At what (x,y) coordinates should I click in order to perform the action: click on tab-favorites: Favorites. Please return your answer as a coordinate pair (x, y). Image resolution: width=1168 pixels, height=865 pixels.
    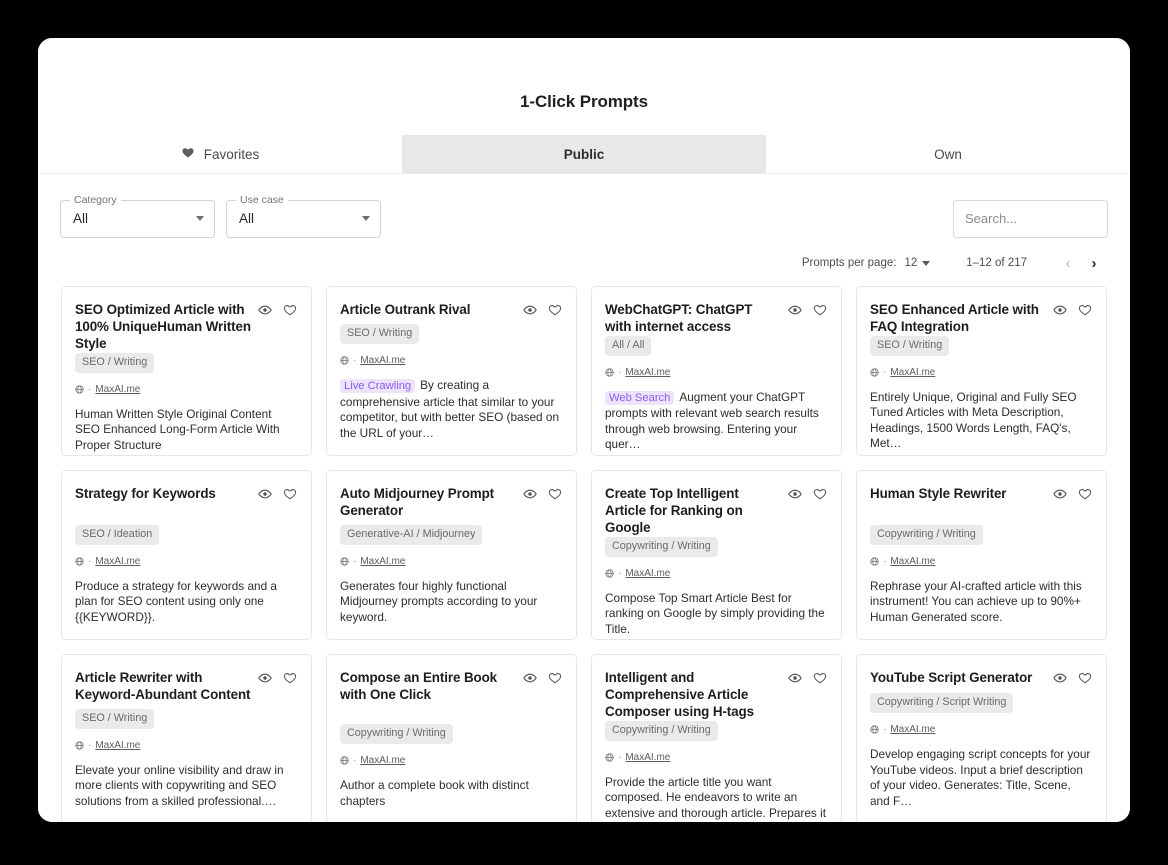
    Looking at the image, I should click on (220, 154).